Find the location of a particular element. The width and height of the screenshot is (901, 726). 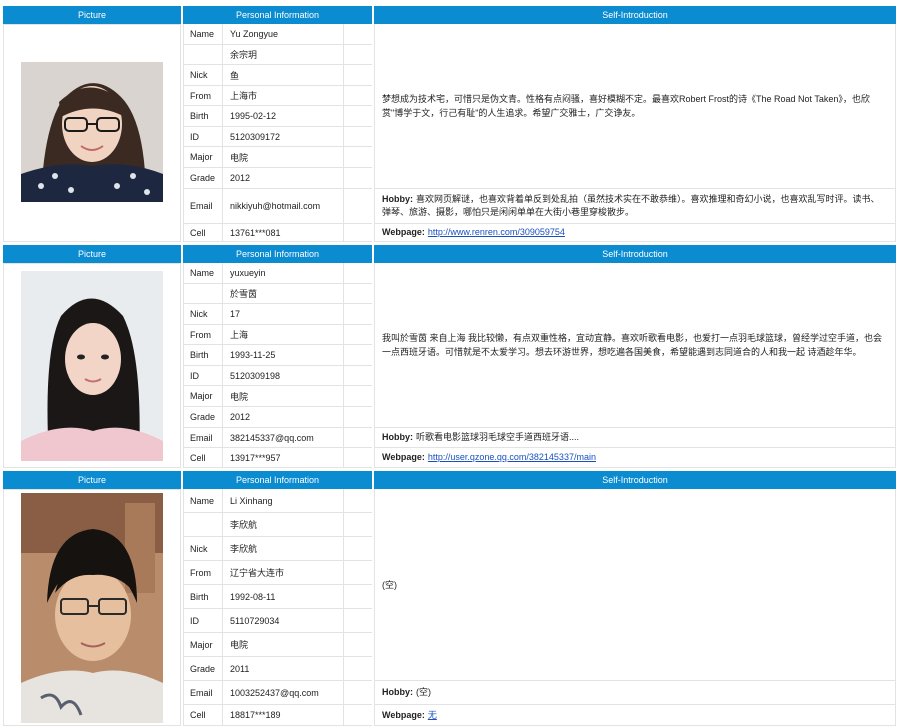

value-name-cn: 於雪茵 is located at coordinates (284, 293).